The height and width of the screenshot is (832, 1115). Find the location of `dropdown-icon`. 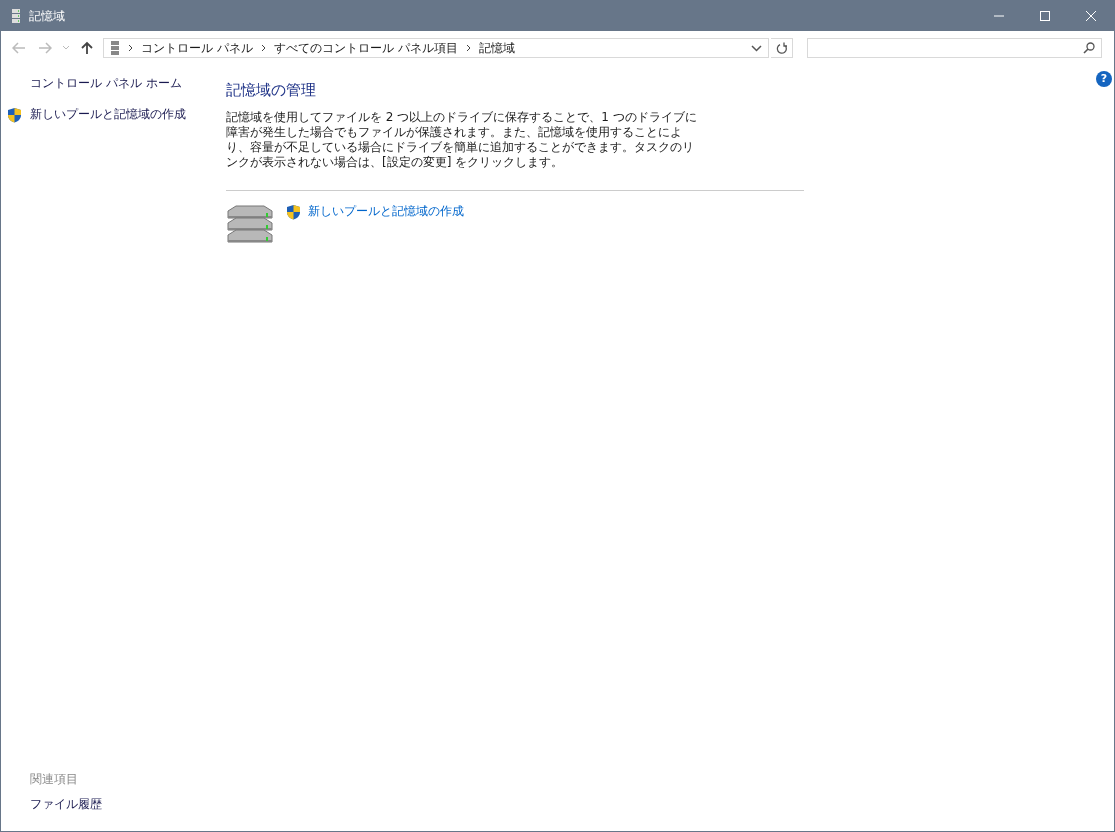

dropdown-icon is located at coordinates (756, 48).